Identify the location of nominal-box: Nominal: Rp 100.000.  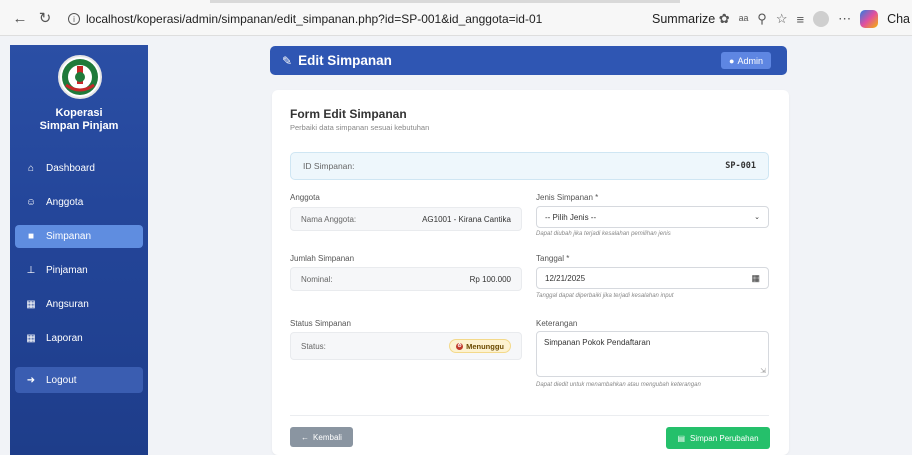
(406, 279).